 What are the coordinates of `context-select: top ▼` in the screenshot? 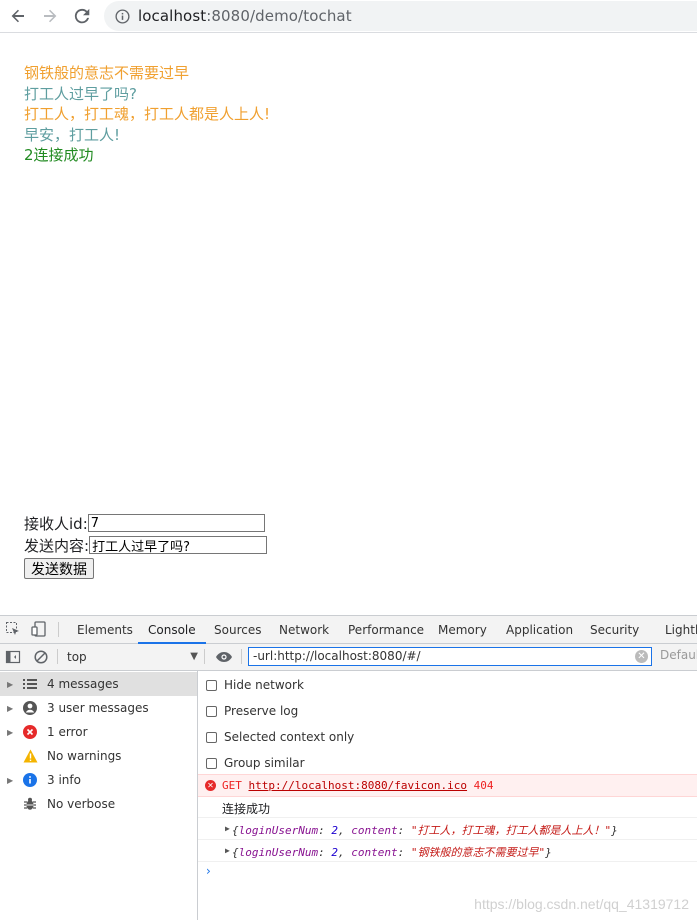 It's located at (130, 657).